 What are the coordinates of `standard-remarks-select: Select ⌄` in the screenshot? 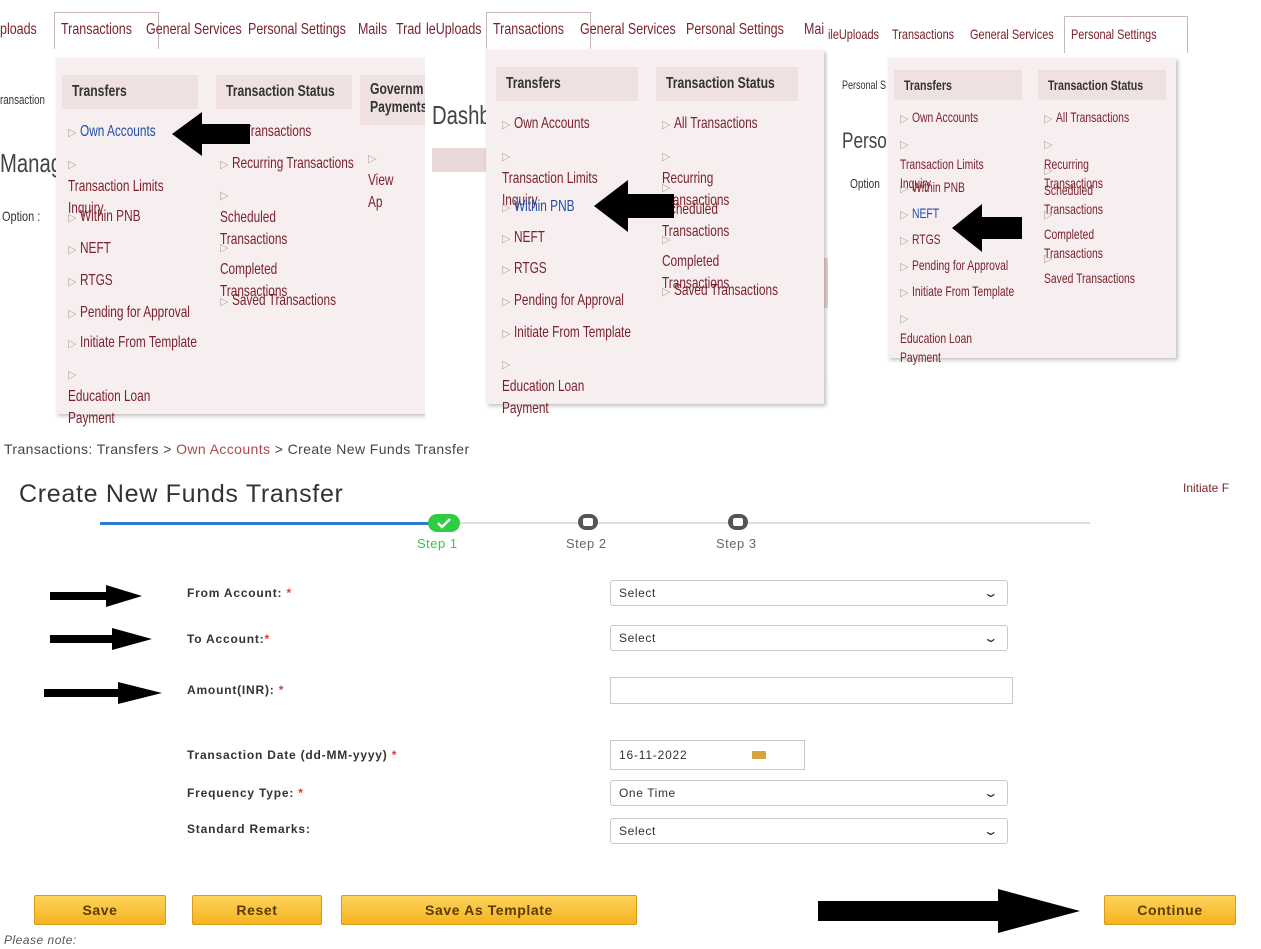 It's located at (809, 831).